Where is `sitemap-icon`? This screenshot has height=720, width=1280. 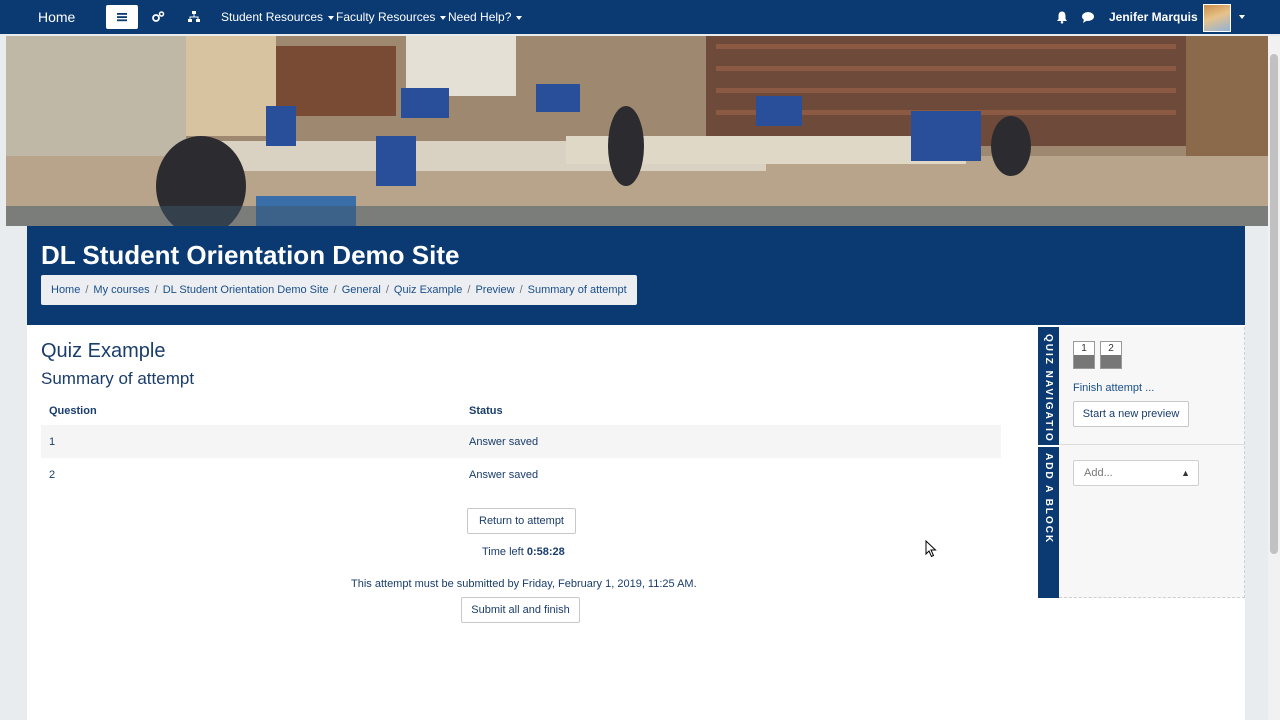
sitemap-icon is located at coordinates (194, 17).